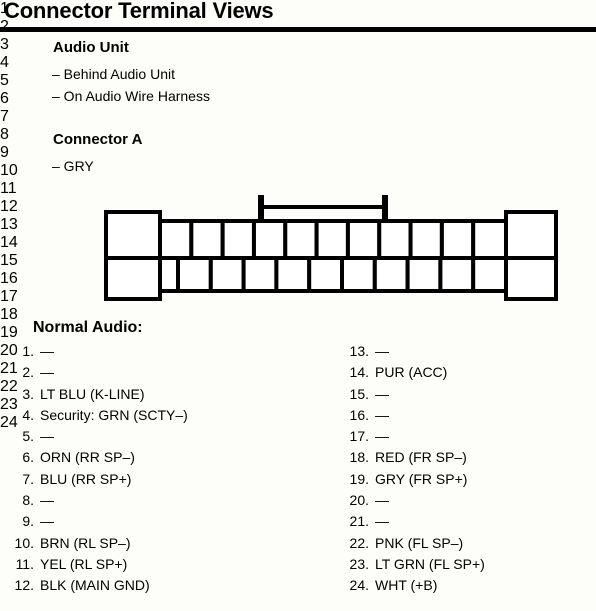  I want to click on pin-number: 23., so click(359, 563).